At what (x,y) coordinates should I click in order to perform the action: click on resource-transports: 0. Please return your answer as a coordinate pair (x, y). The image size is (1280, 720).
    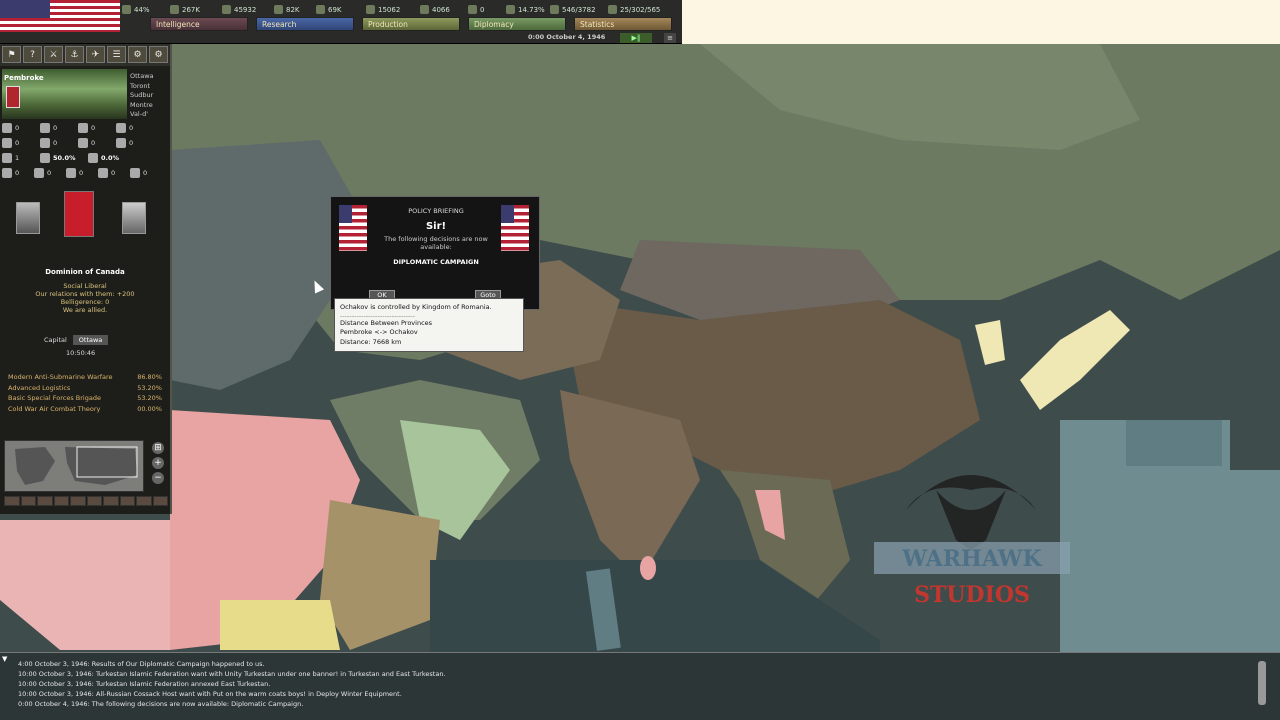
    Looking at the image, I should click on (476, 9).